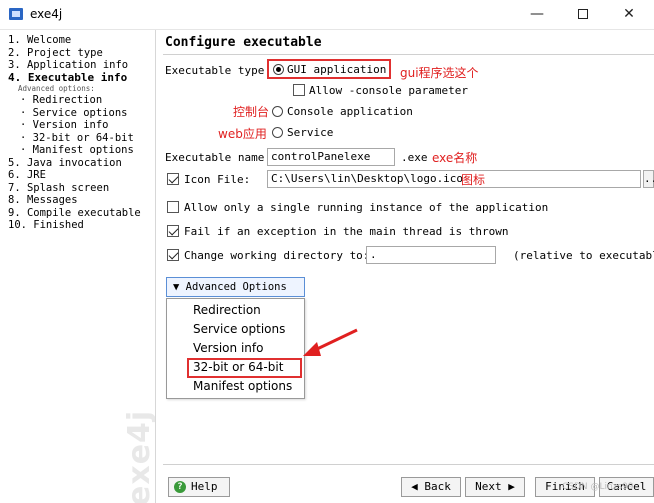  What do you see at coordinates (74, 213) in the screenshot?
I see `step-compile-executable: 9. Compile executable` at bounding box center [74, 213].